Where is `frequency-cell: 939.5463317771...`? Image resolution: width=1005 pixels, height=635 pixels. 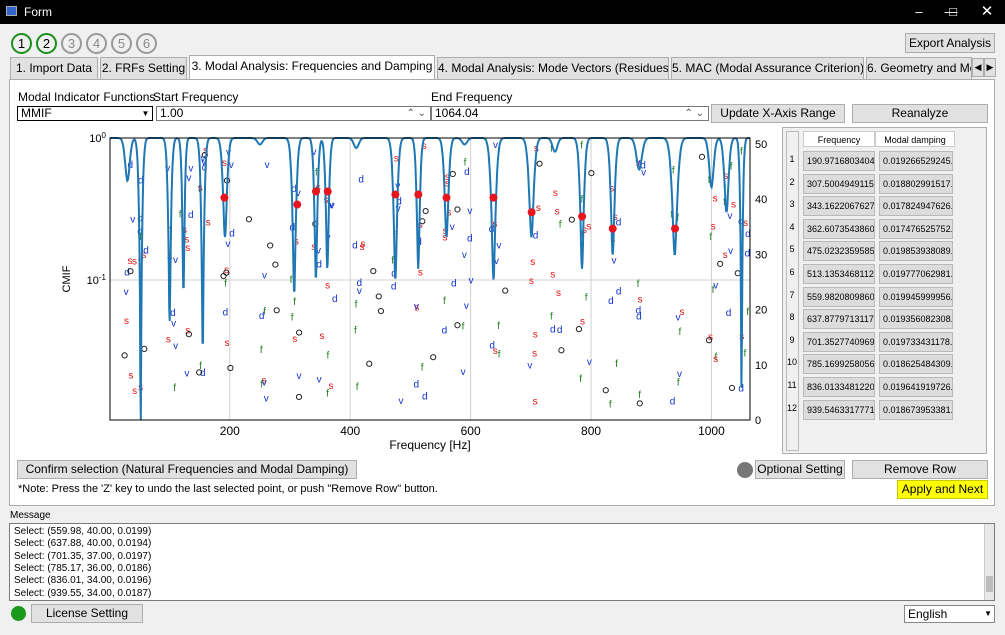 frequency-cell: 939.5463317771... is located at coordinates (839, 409).